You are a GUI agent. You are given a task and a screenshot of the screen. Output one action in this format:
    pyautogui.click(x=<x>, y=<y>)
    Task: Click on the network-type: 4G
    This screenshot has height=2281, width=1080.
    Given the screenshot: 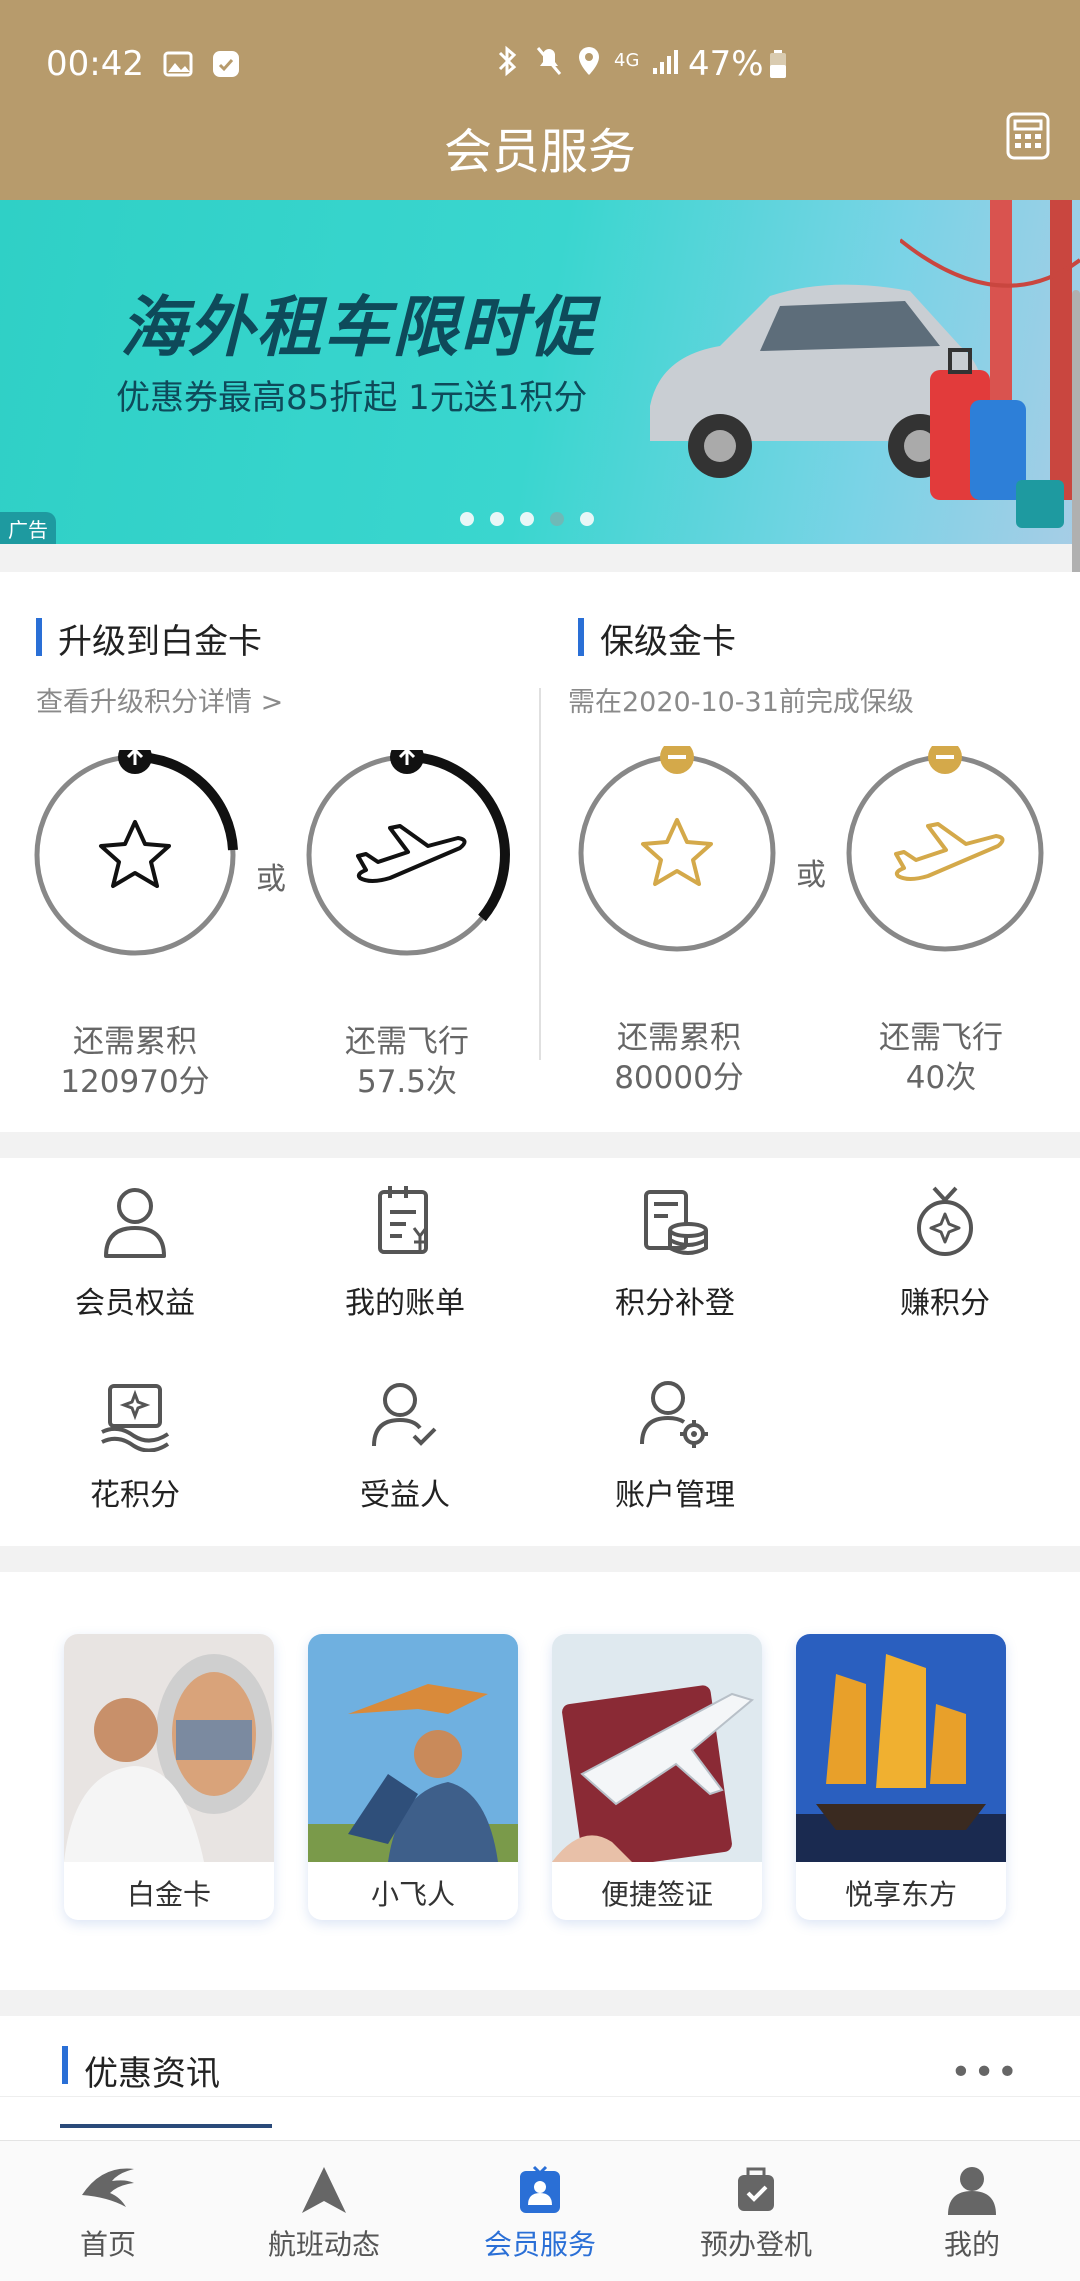 What is the action you would take?
    pyautogui.click(x=627, y=60)
    